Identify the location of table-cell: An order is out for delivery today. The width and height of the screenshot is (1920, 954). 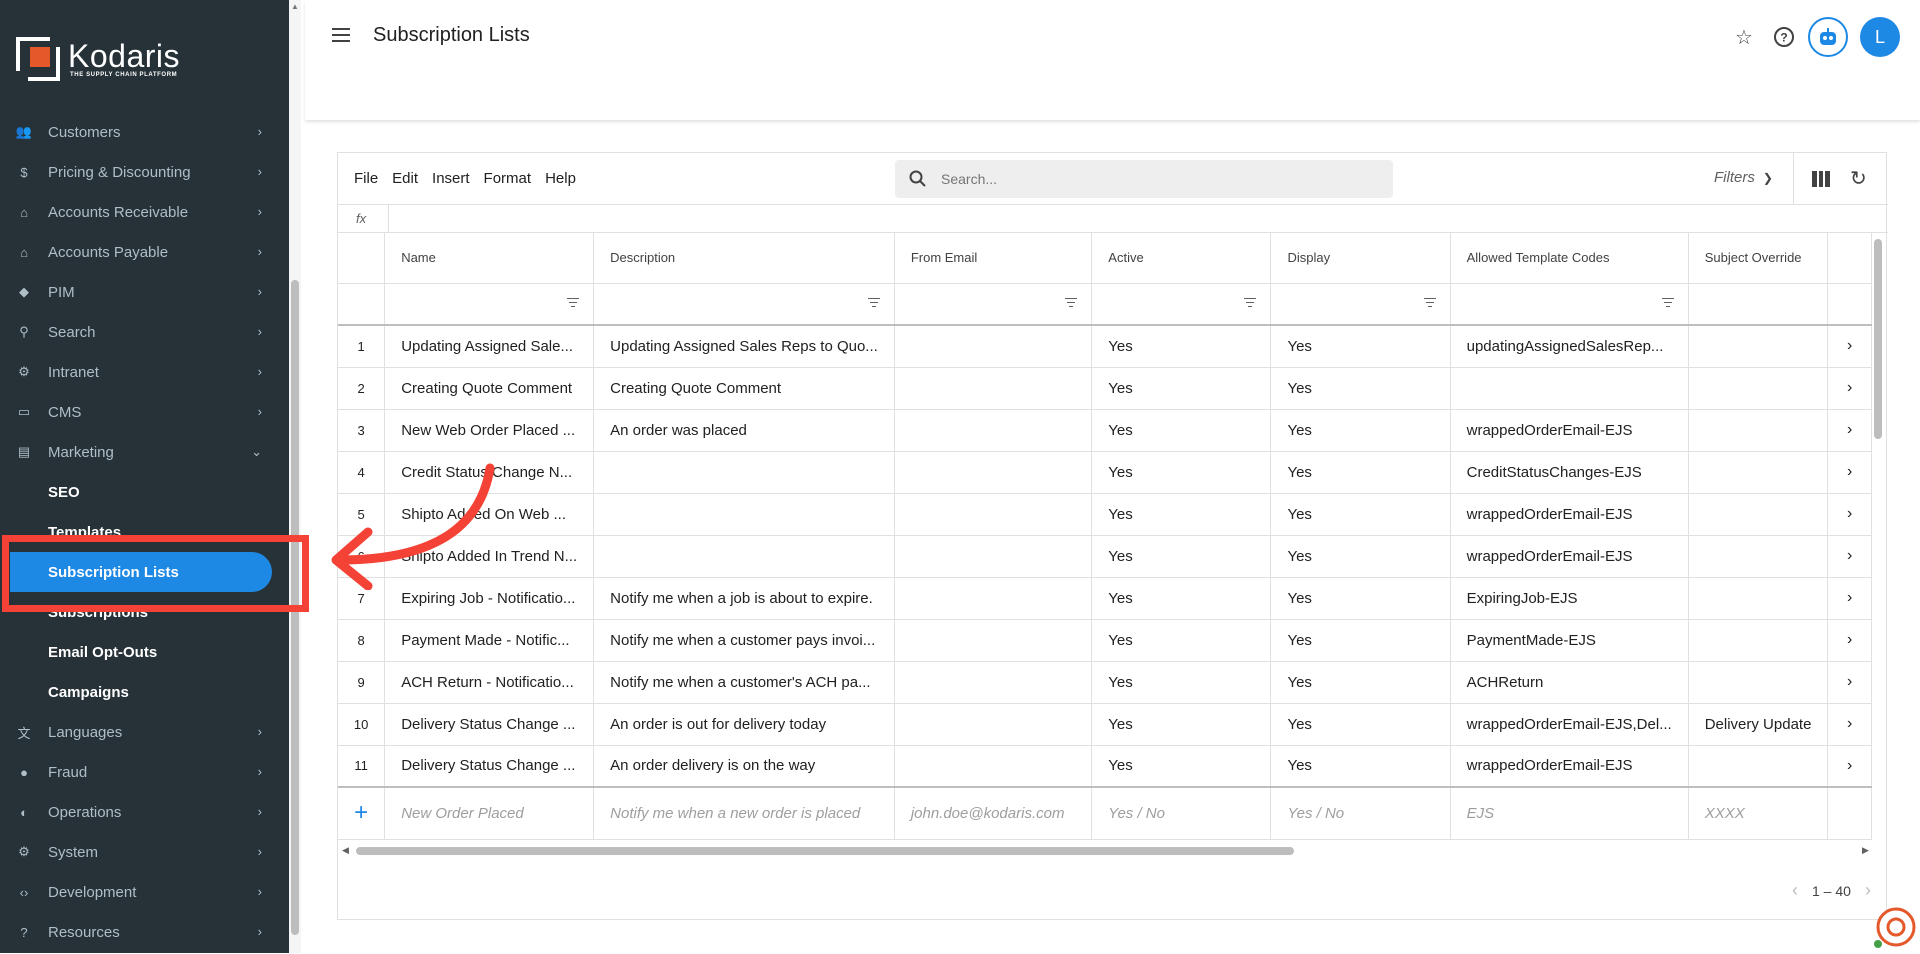
(744, 724).